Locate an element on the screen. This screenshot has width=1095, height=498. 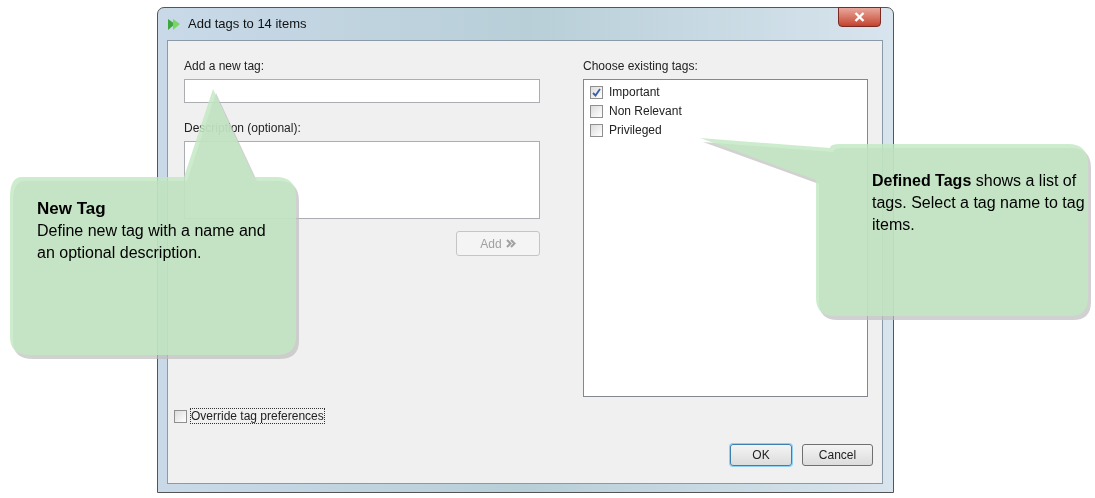
callout-text: Defined Tags shows a list of tags. Select a tag name to tag items. is located at coordinates (979, 203).